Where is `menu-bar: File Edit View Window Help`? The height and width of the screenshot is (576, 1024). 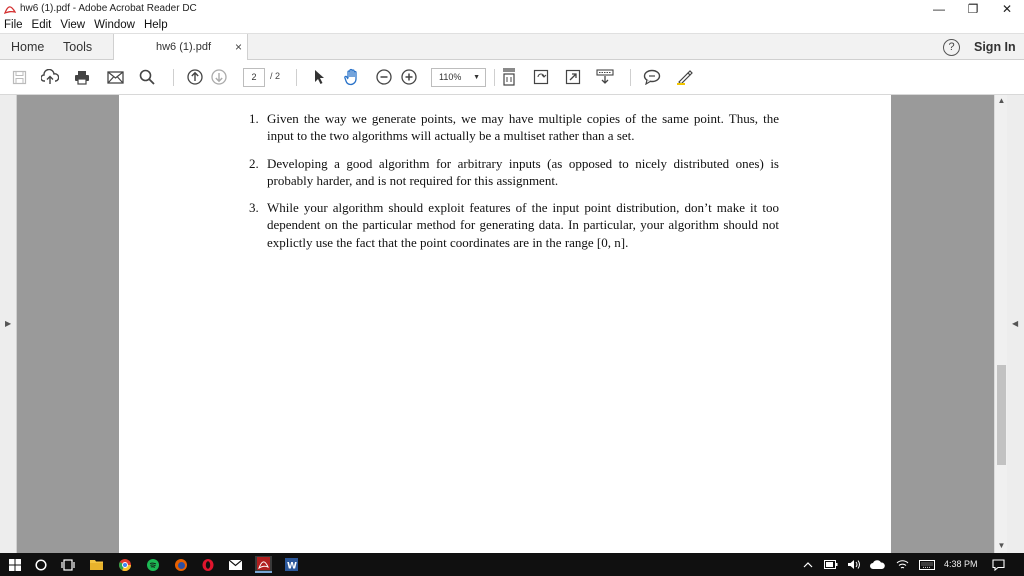
menu-bar: File Edit View Window Help is located at coordinates (512, 25).